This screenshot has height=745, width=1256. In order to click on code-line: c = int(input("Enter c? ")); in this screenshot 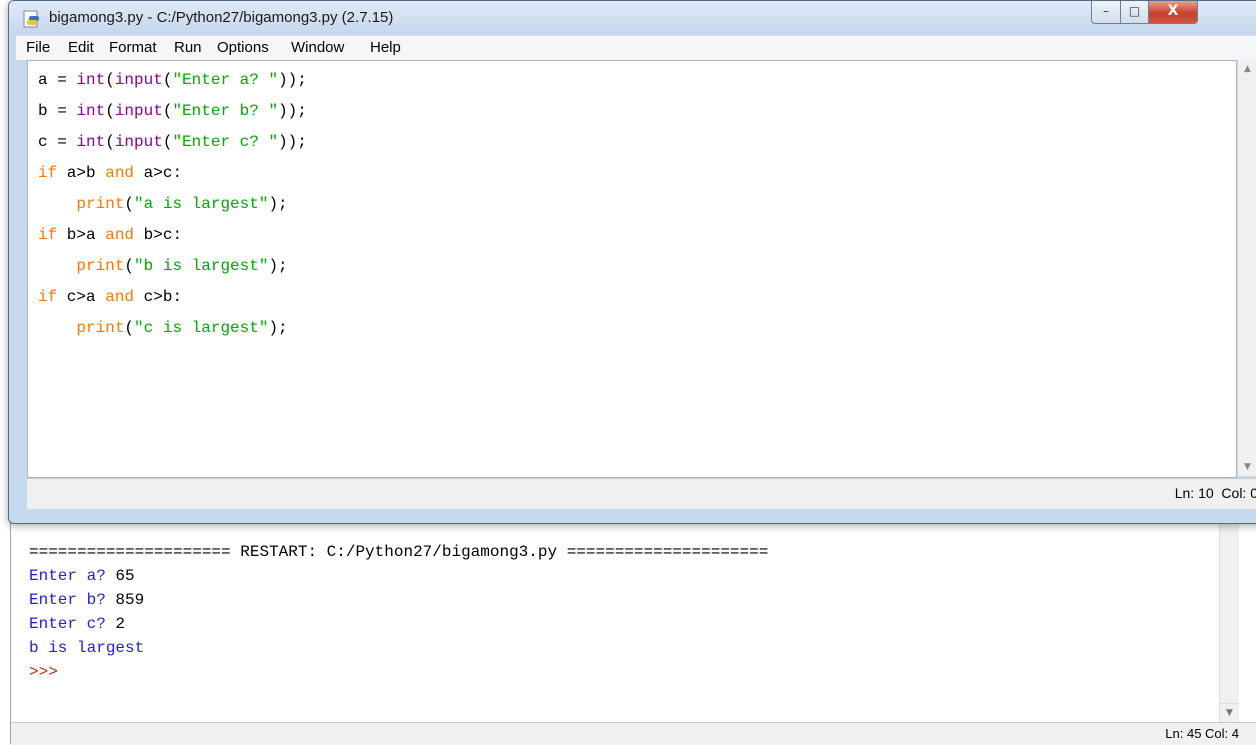, I will do `click(172, 142)`.